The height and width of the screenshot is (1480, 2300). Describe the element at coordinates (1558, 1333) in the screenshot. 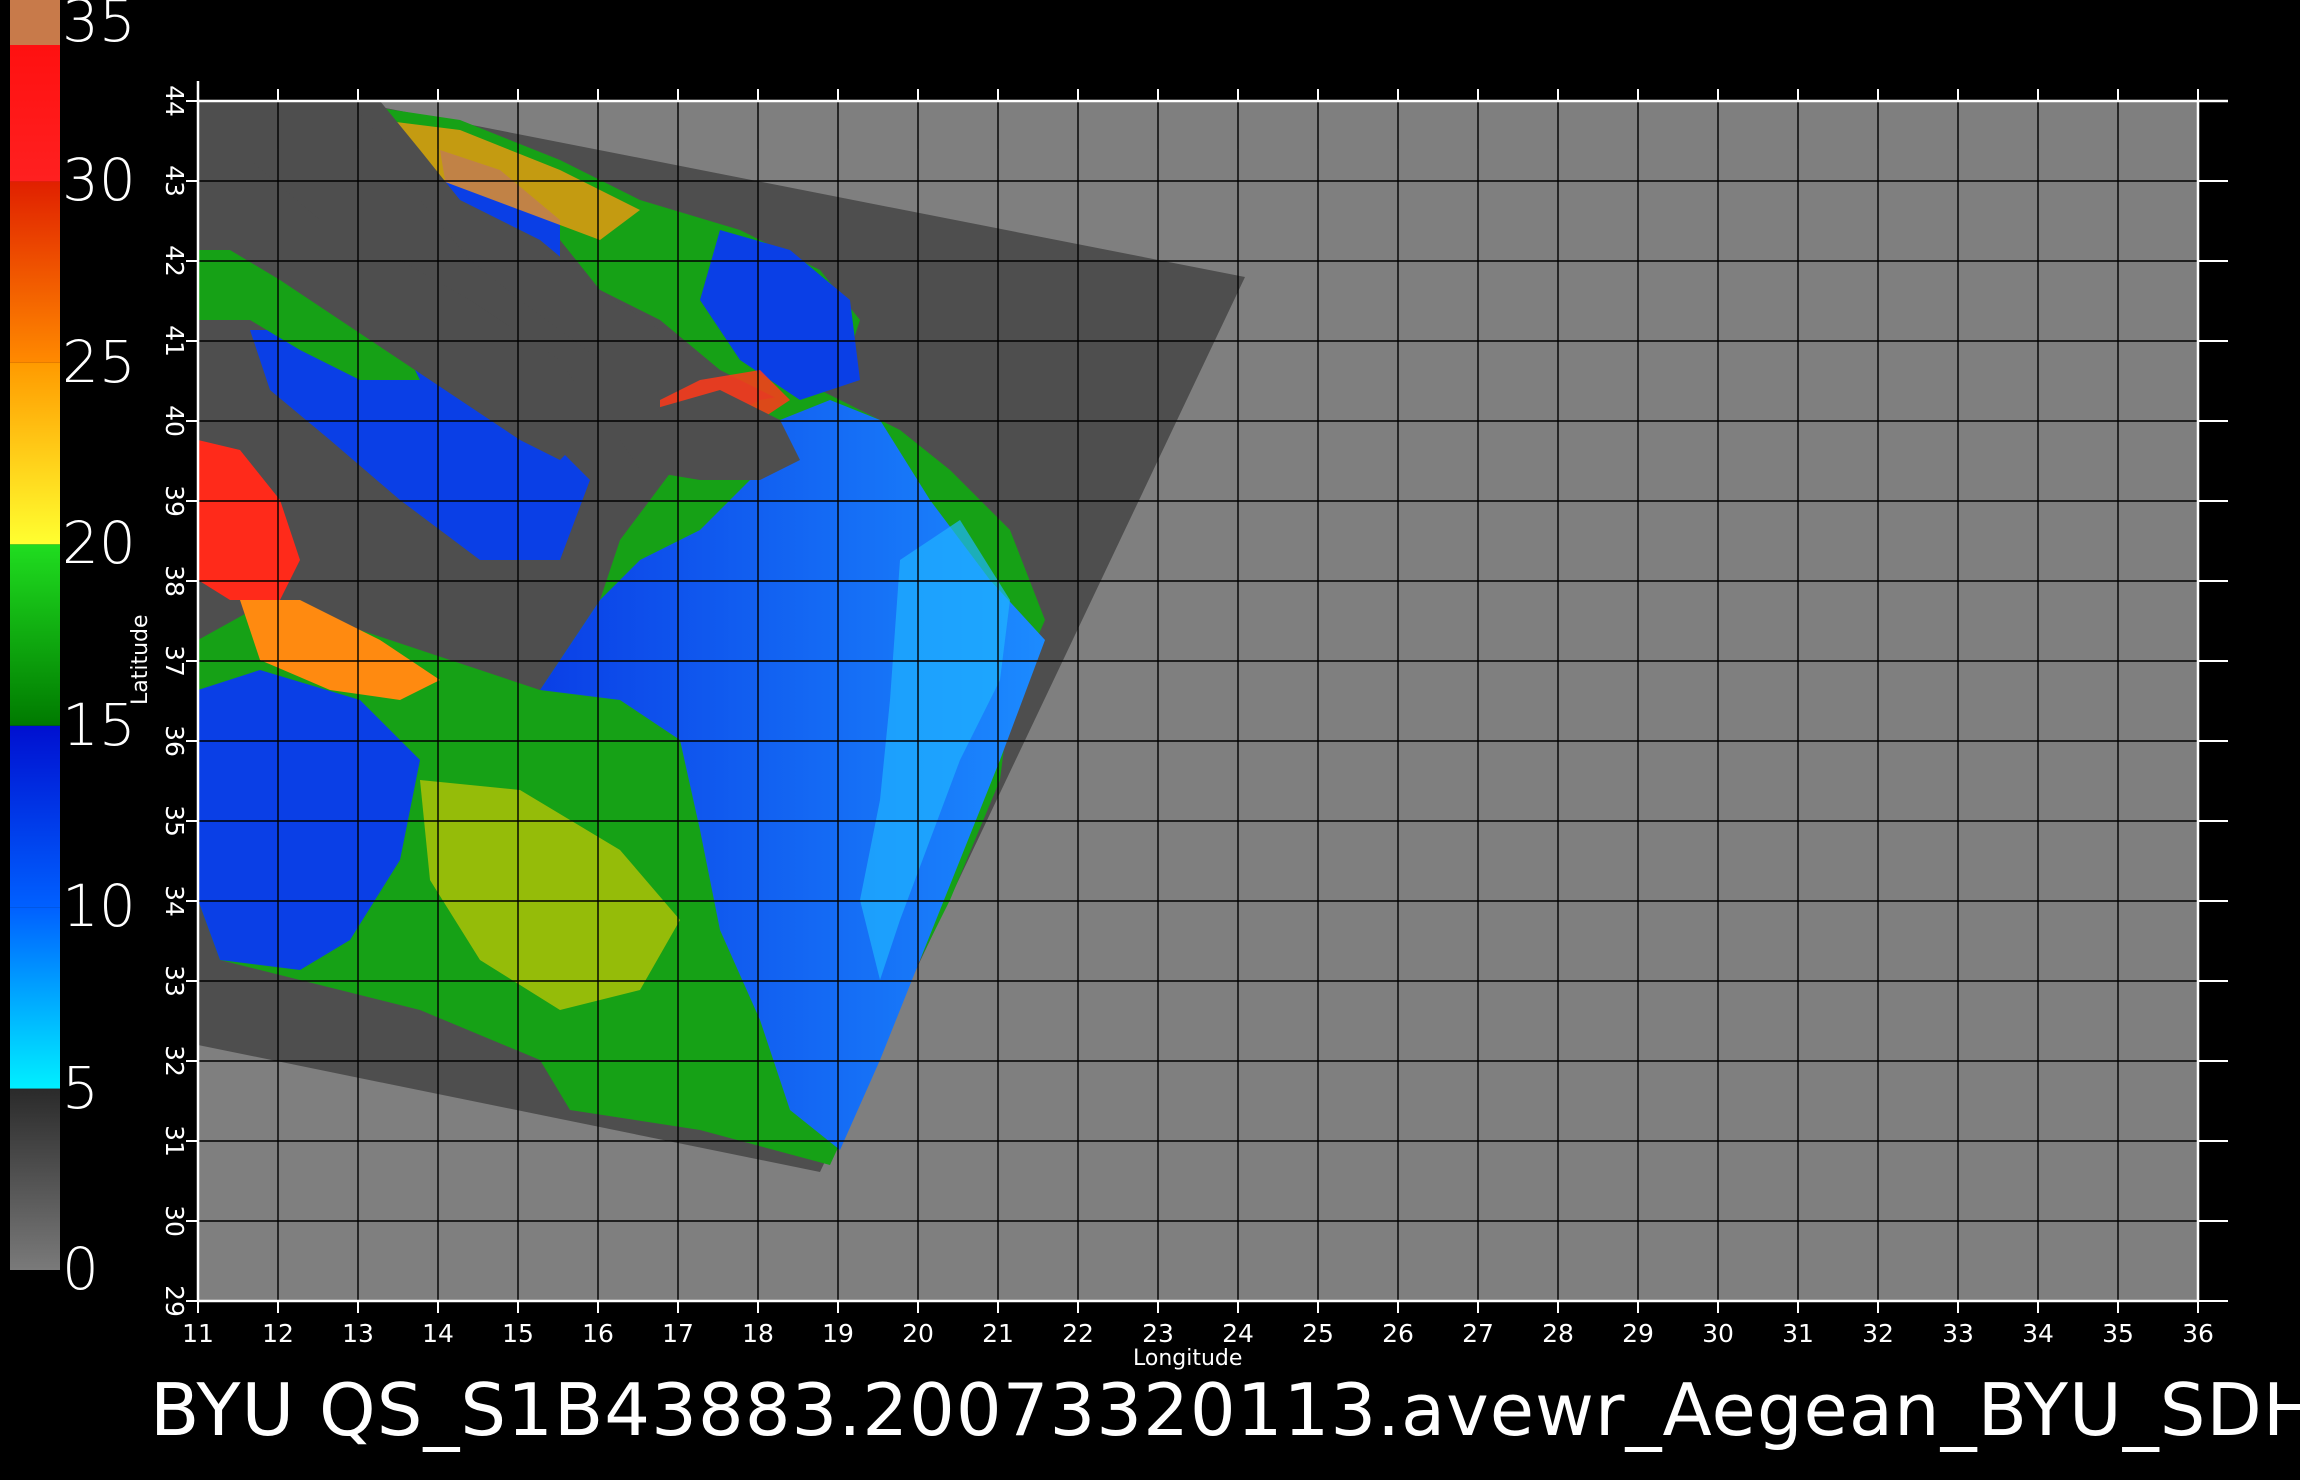

I see `x-tick-label: 28` at that location.